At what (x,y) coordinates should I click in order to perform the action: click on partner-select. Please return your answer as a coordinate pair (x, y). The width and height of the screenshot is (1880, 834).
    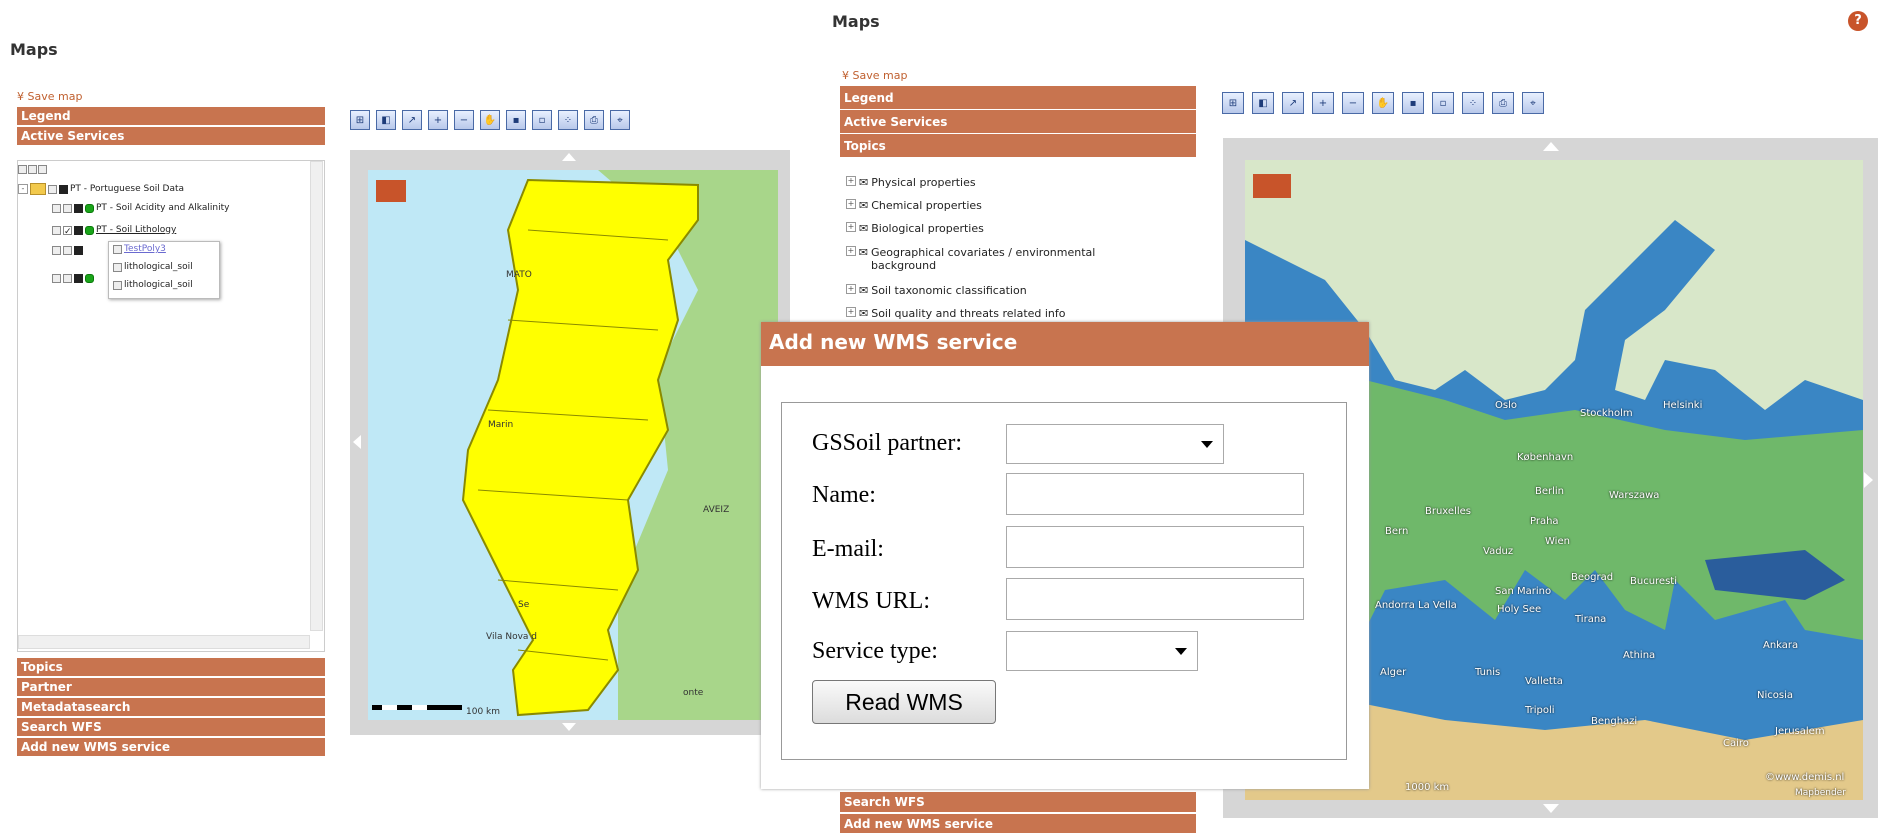
    Looking at the image, I should click on (1115, 444).